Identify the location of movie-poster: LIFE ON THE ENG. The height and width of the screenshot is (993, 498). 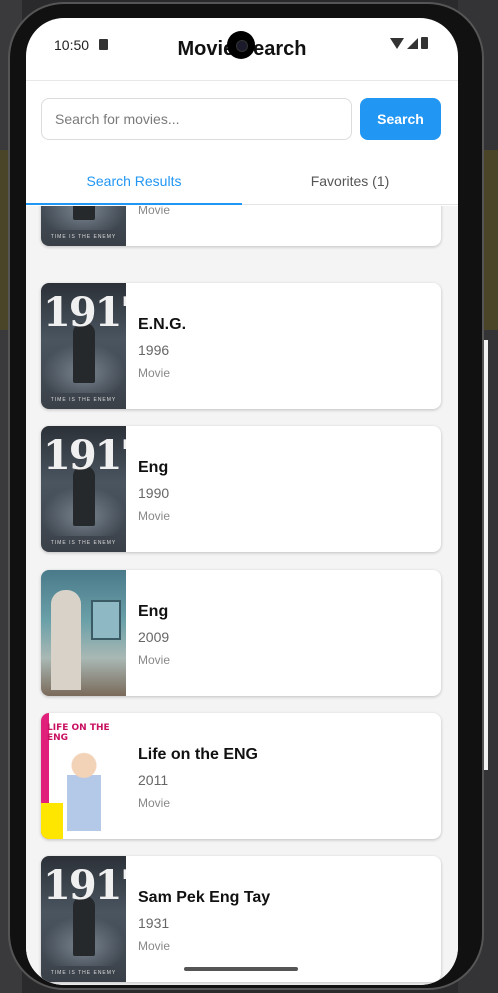
(83, 776).